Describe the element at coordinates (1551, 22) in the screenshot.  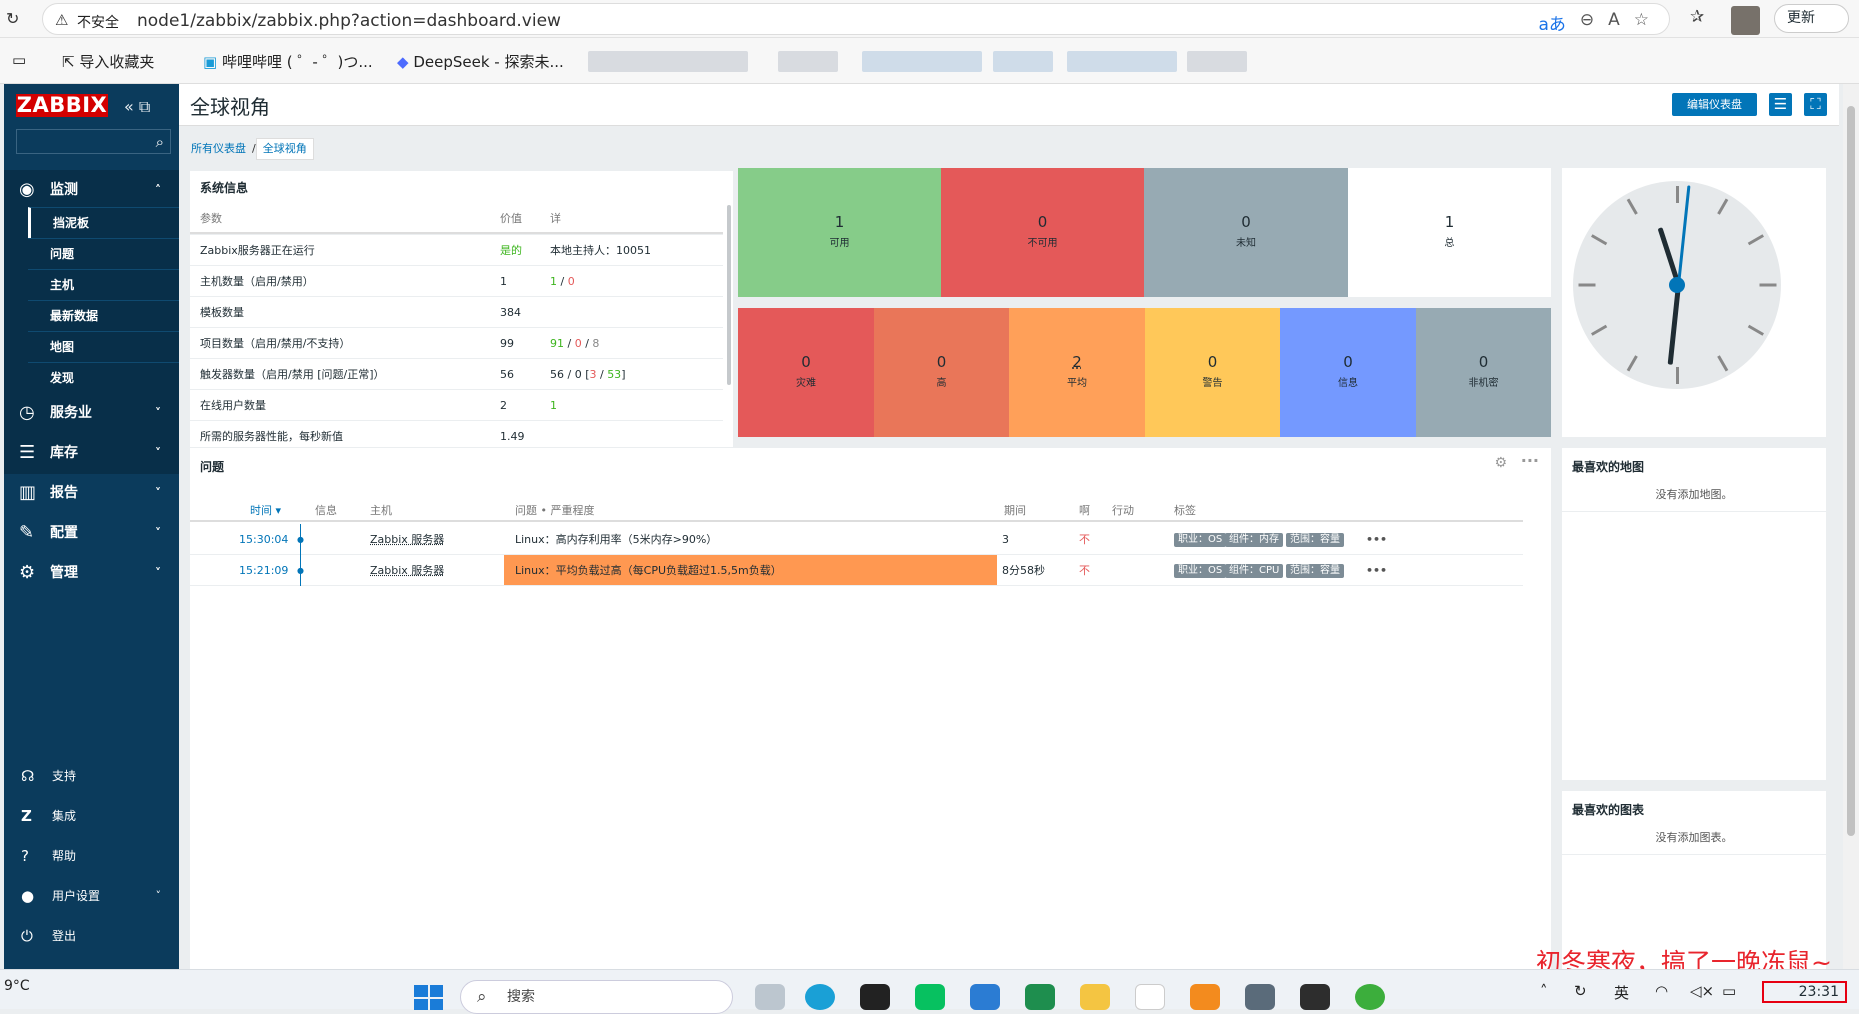
I see `translate-icon: aあ` at that location.